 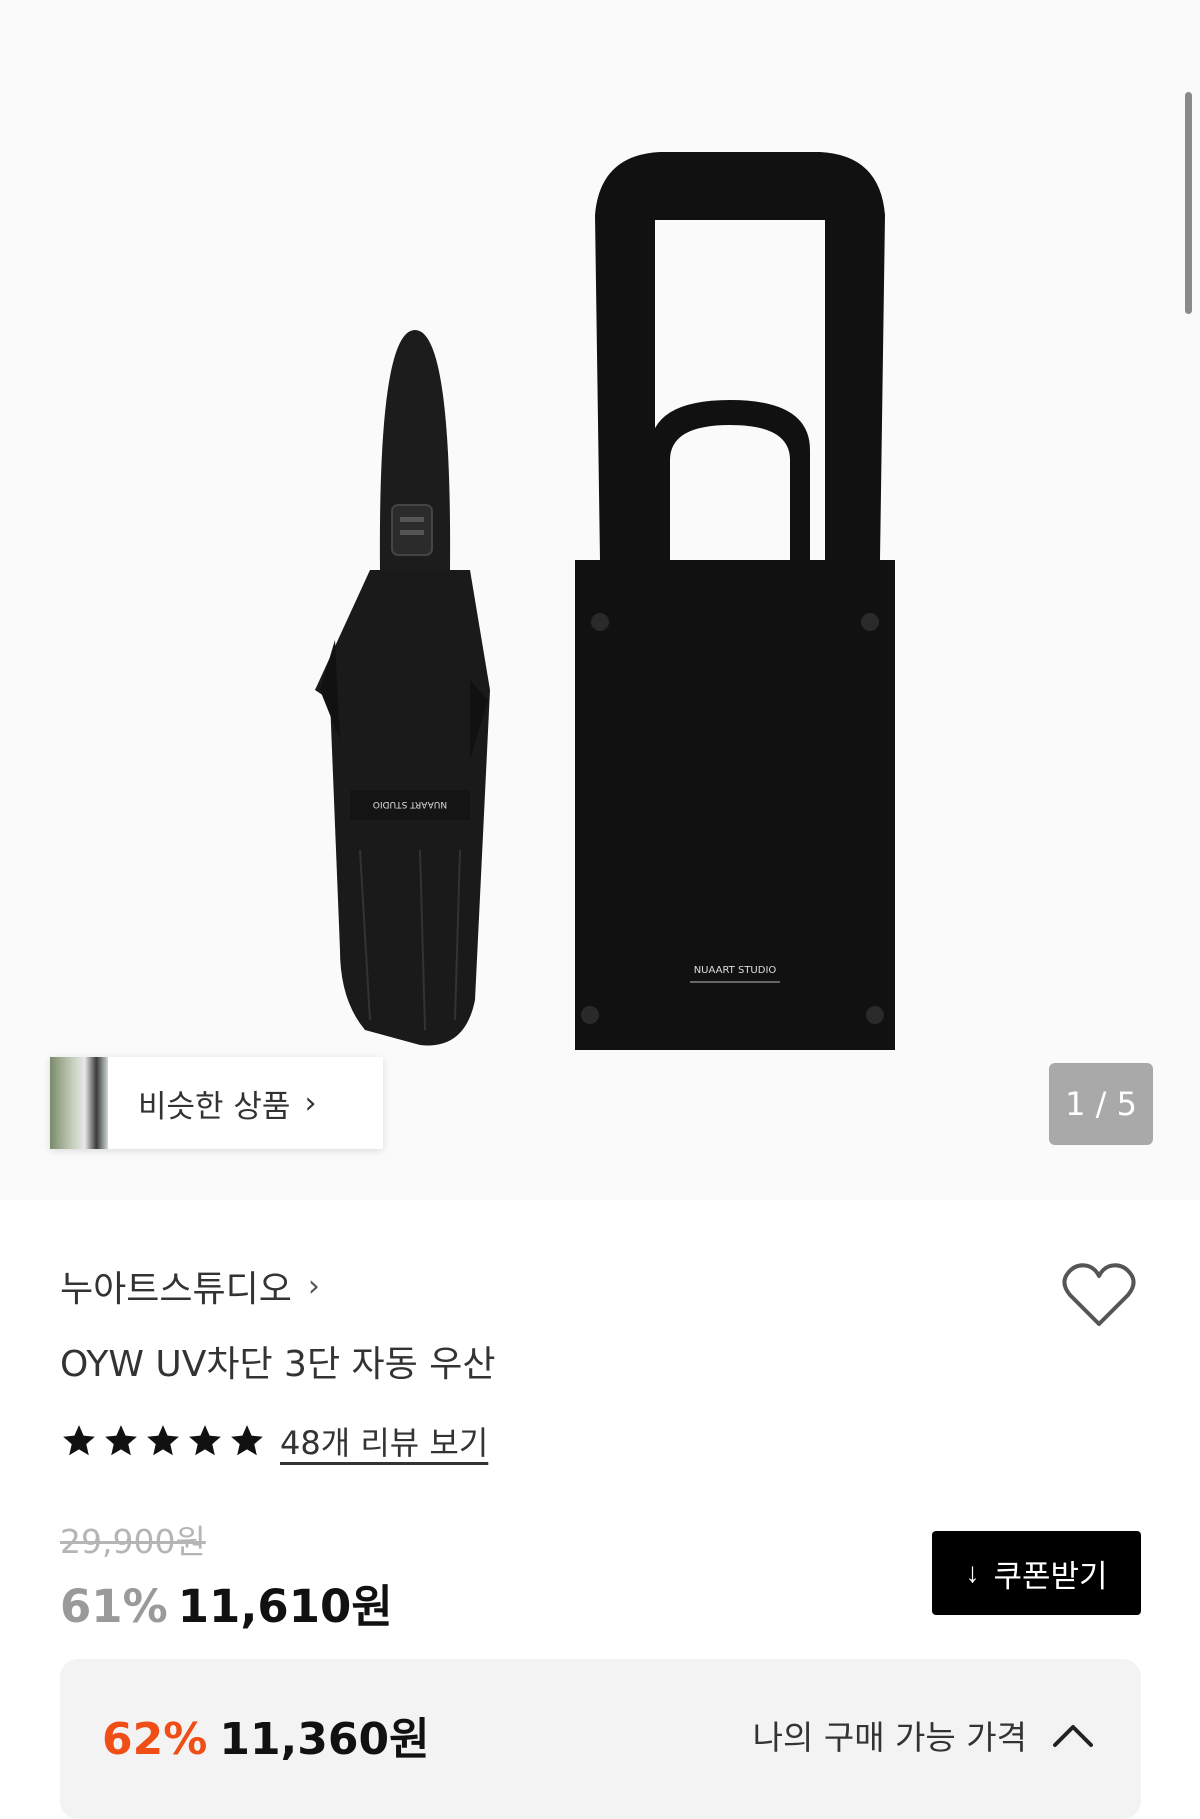 What do you see at coordinates (79, 1103) in the screenshot?
I see `similar-product-thumbnail` at bounding box center [79, 1103].